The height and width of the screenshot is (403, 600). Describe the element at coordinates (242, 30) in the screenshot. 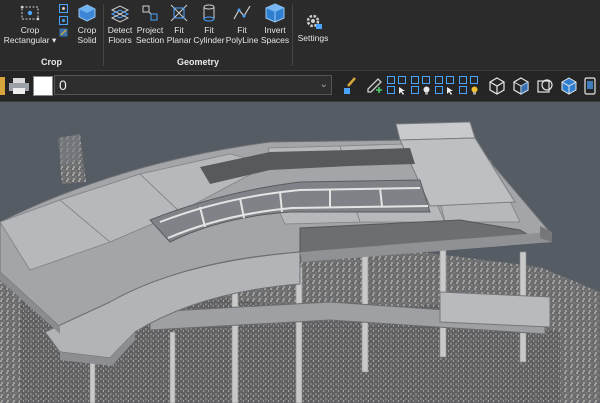

I see `fit-polyline-label: Fit` at that location.